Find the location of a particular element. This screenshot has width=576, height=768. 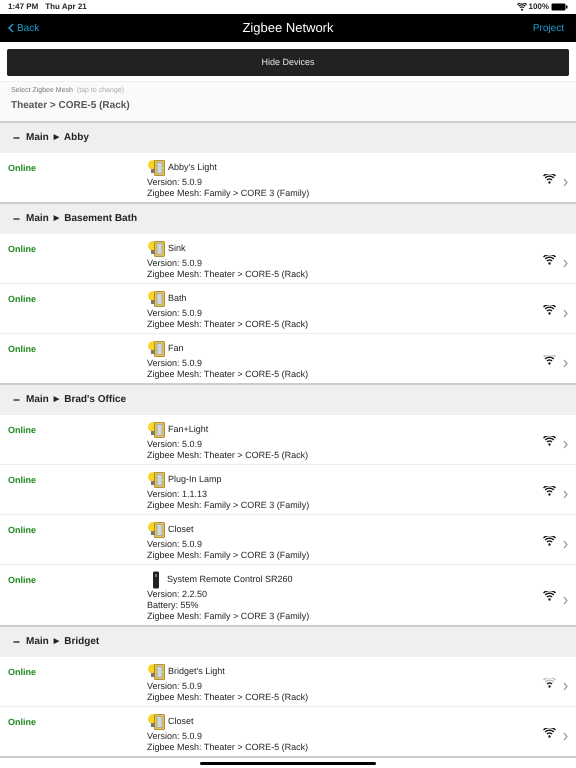

device-detail: Version: 2.2.50 is located at coordinates (177, 594).